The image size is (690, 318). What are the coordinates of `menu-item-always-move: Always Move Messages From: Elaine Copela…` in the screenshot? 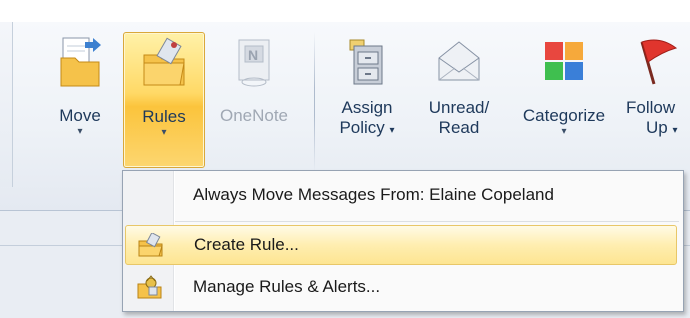 It's located at (401, 195).